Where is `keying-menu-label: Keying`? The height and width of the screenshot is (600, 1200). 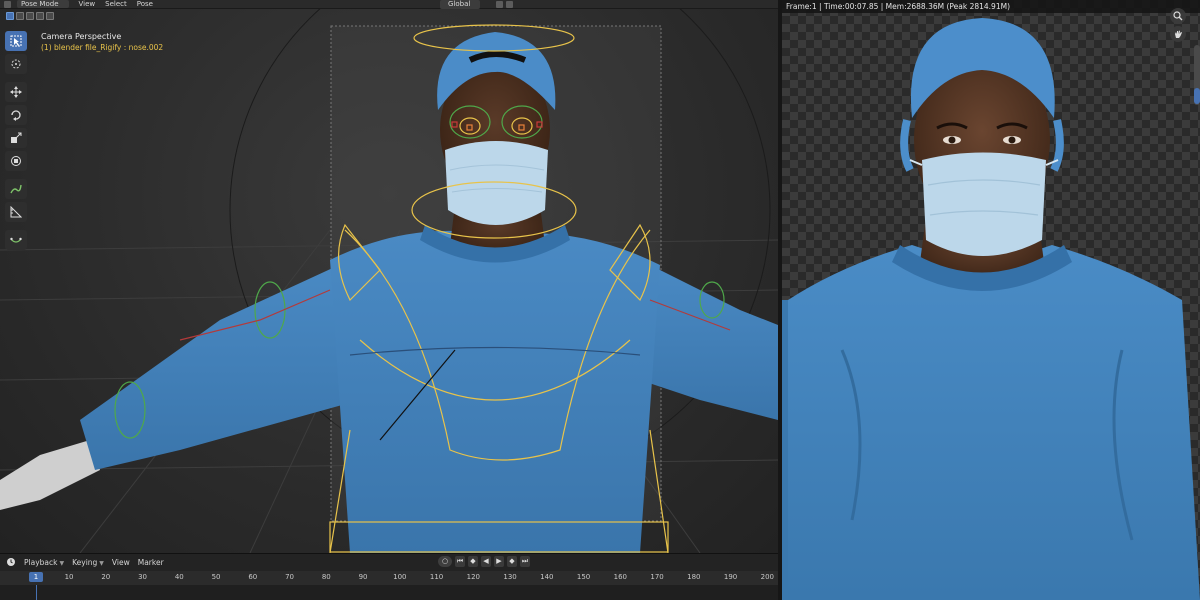
keying-menu-label: Keying is located at coordinates (85, 562).